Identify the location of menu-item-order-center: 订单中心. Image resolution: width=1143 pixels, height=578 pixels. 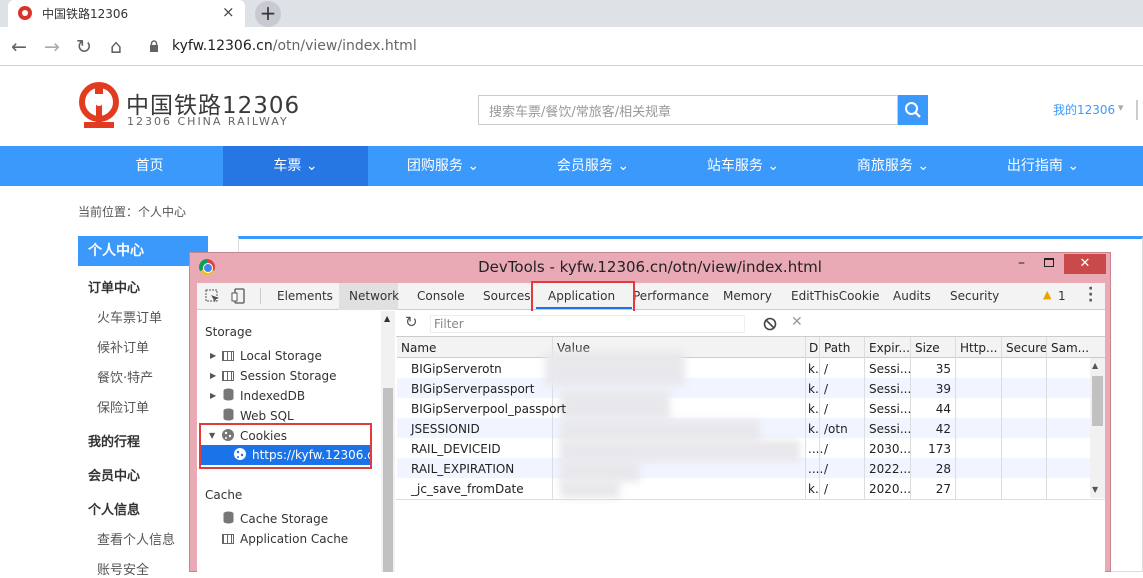
(114, 286).